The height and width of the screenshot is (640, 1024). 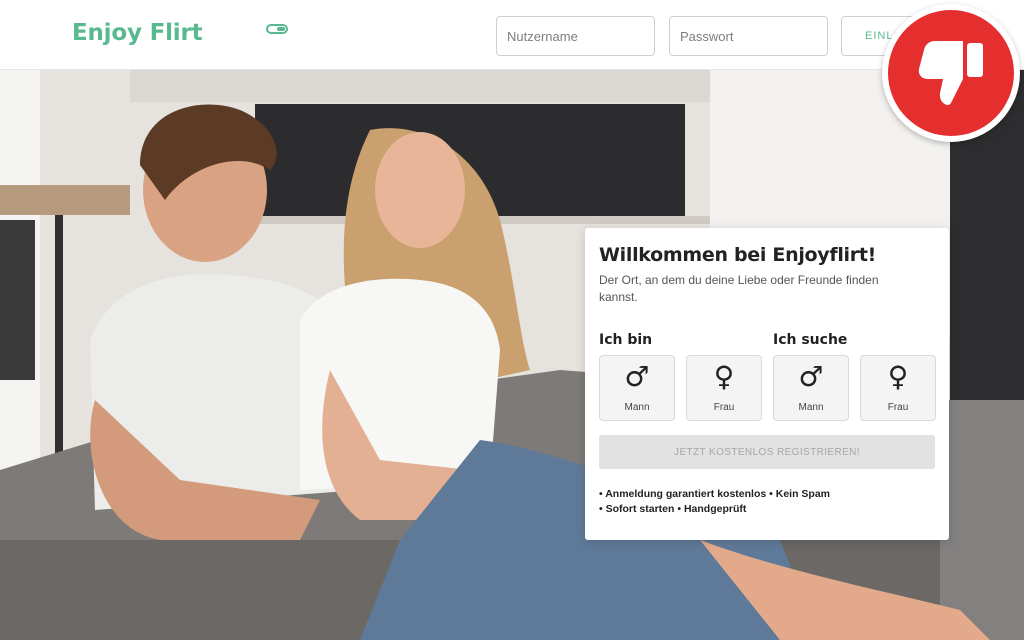 I want to click on signup-title: Willkommen bei Enjoyflirt!, so click(x=737, y=255).